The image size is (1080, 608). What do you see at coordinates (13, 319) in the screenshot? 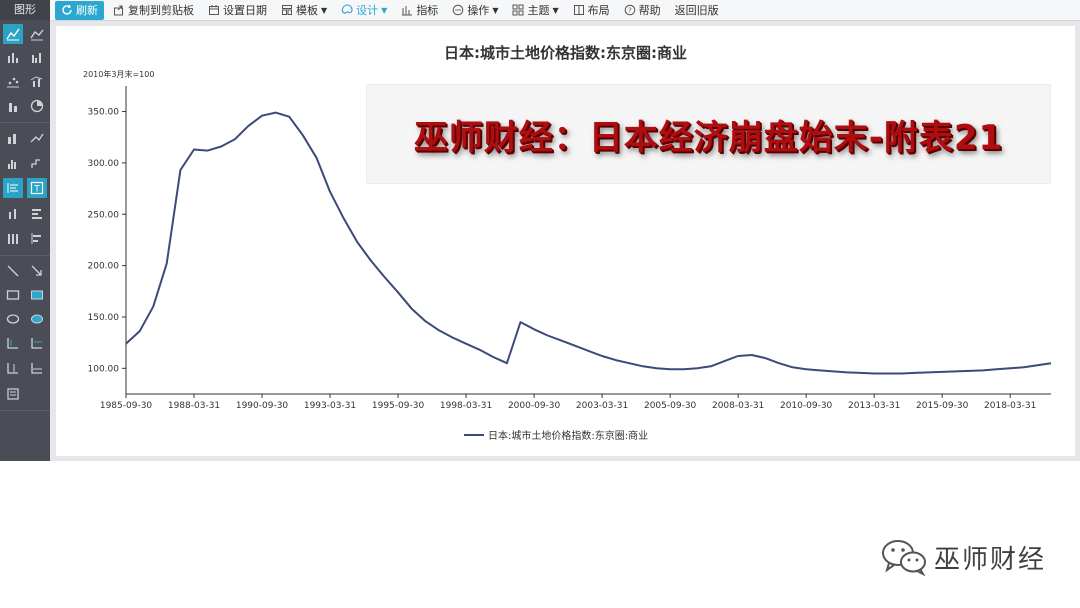
I see `ellipse-icon` at bounding box center [13, 319].